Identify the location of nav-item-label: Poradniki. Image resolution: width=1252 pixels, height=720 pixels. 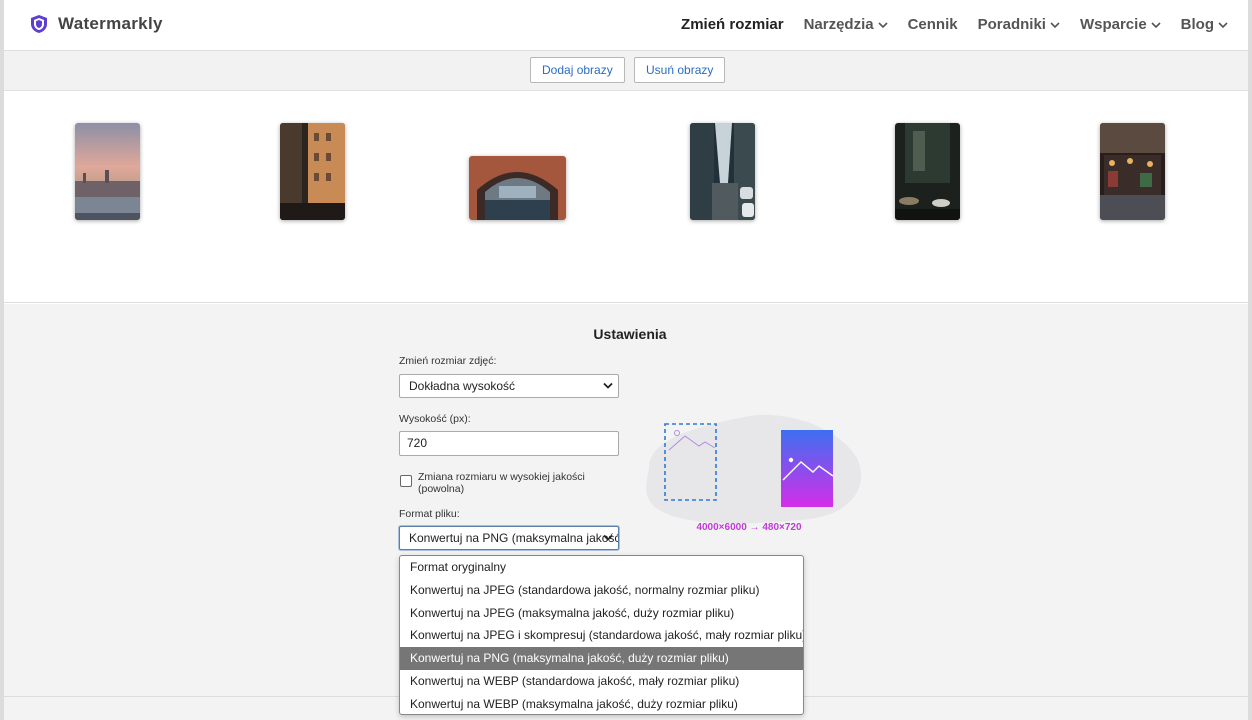
(1011, 24).